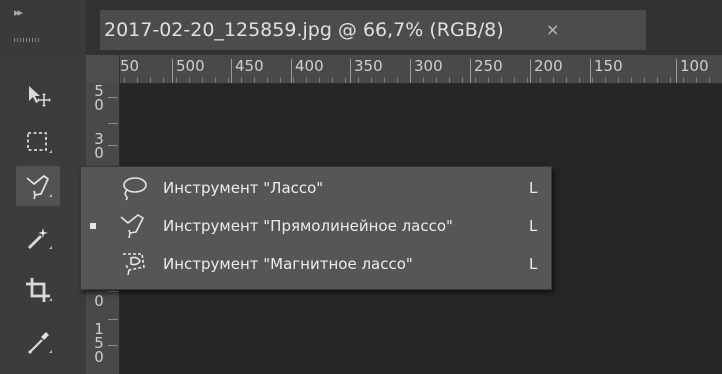 The image size is (722, 374). I want to click on lasso-icon, so click(135, 189).